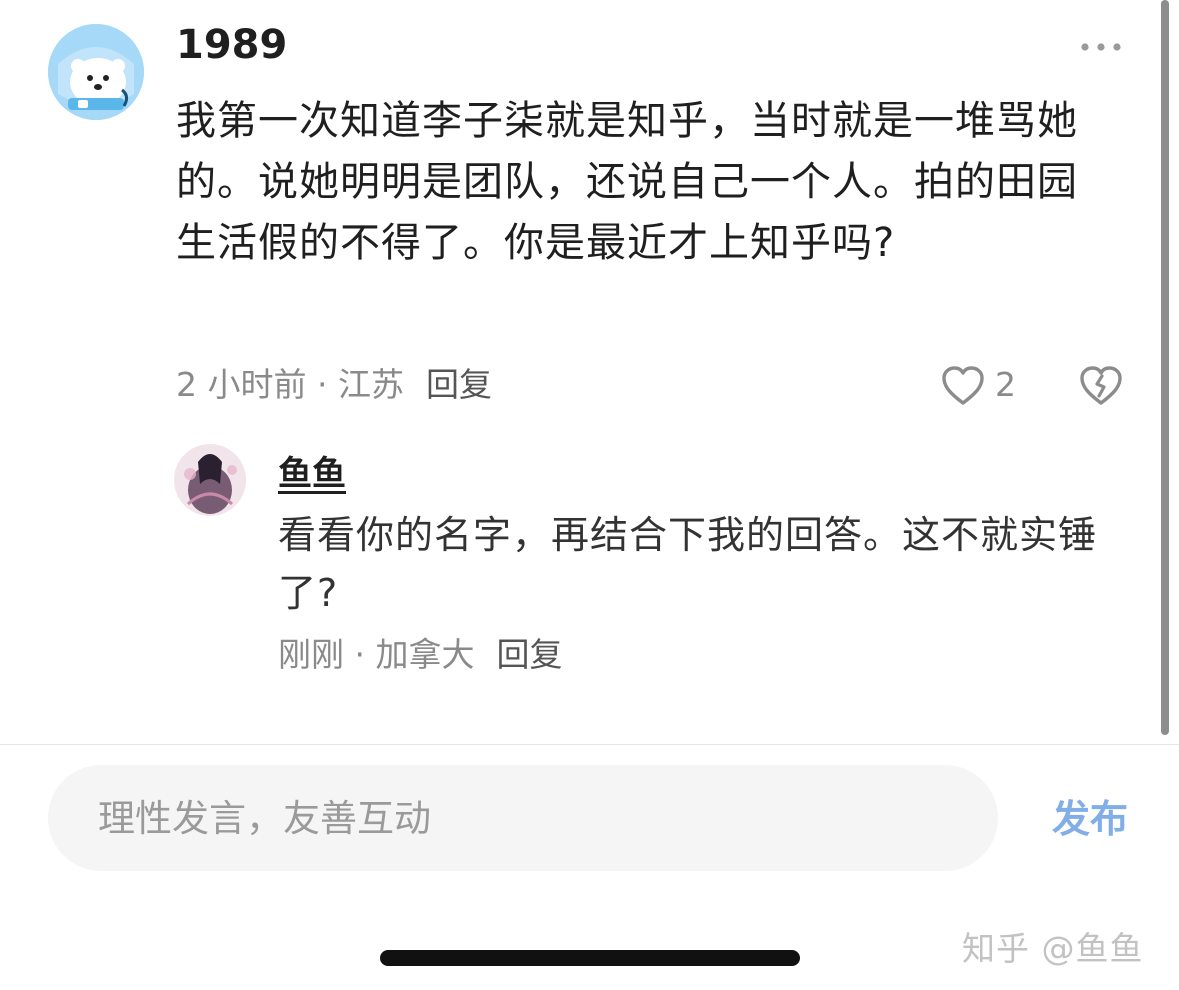 The height and width of the screenshot is (990, 1179). Describe the element at coordinates (1101, 386) in the screenshot. I see `broken-heart-icon` at that location.